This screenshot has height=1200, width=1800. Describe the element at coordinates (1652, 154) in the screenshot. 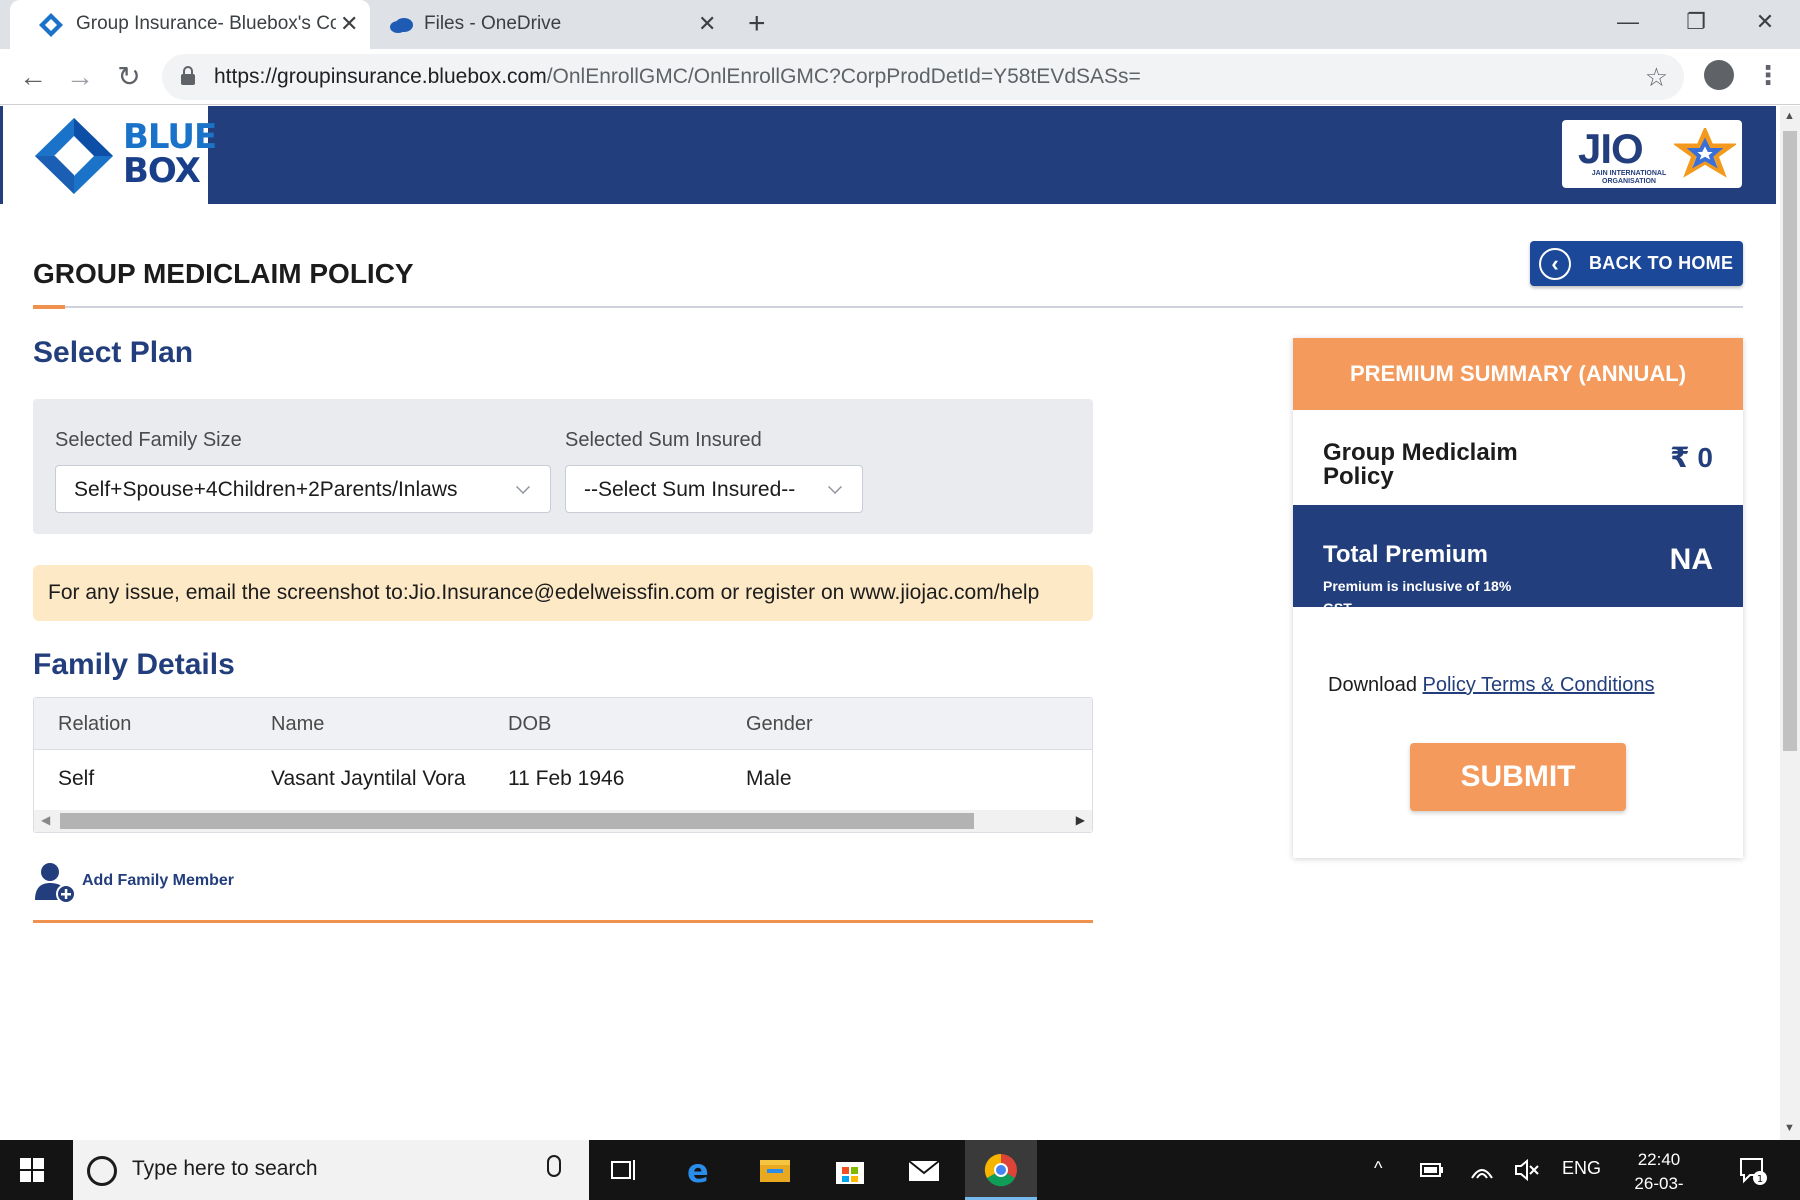

I see `jio-partner-logo: JIO JAIN INTERNATIONAL ORGANISATION` at that location.